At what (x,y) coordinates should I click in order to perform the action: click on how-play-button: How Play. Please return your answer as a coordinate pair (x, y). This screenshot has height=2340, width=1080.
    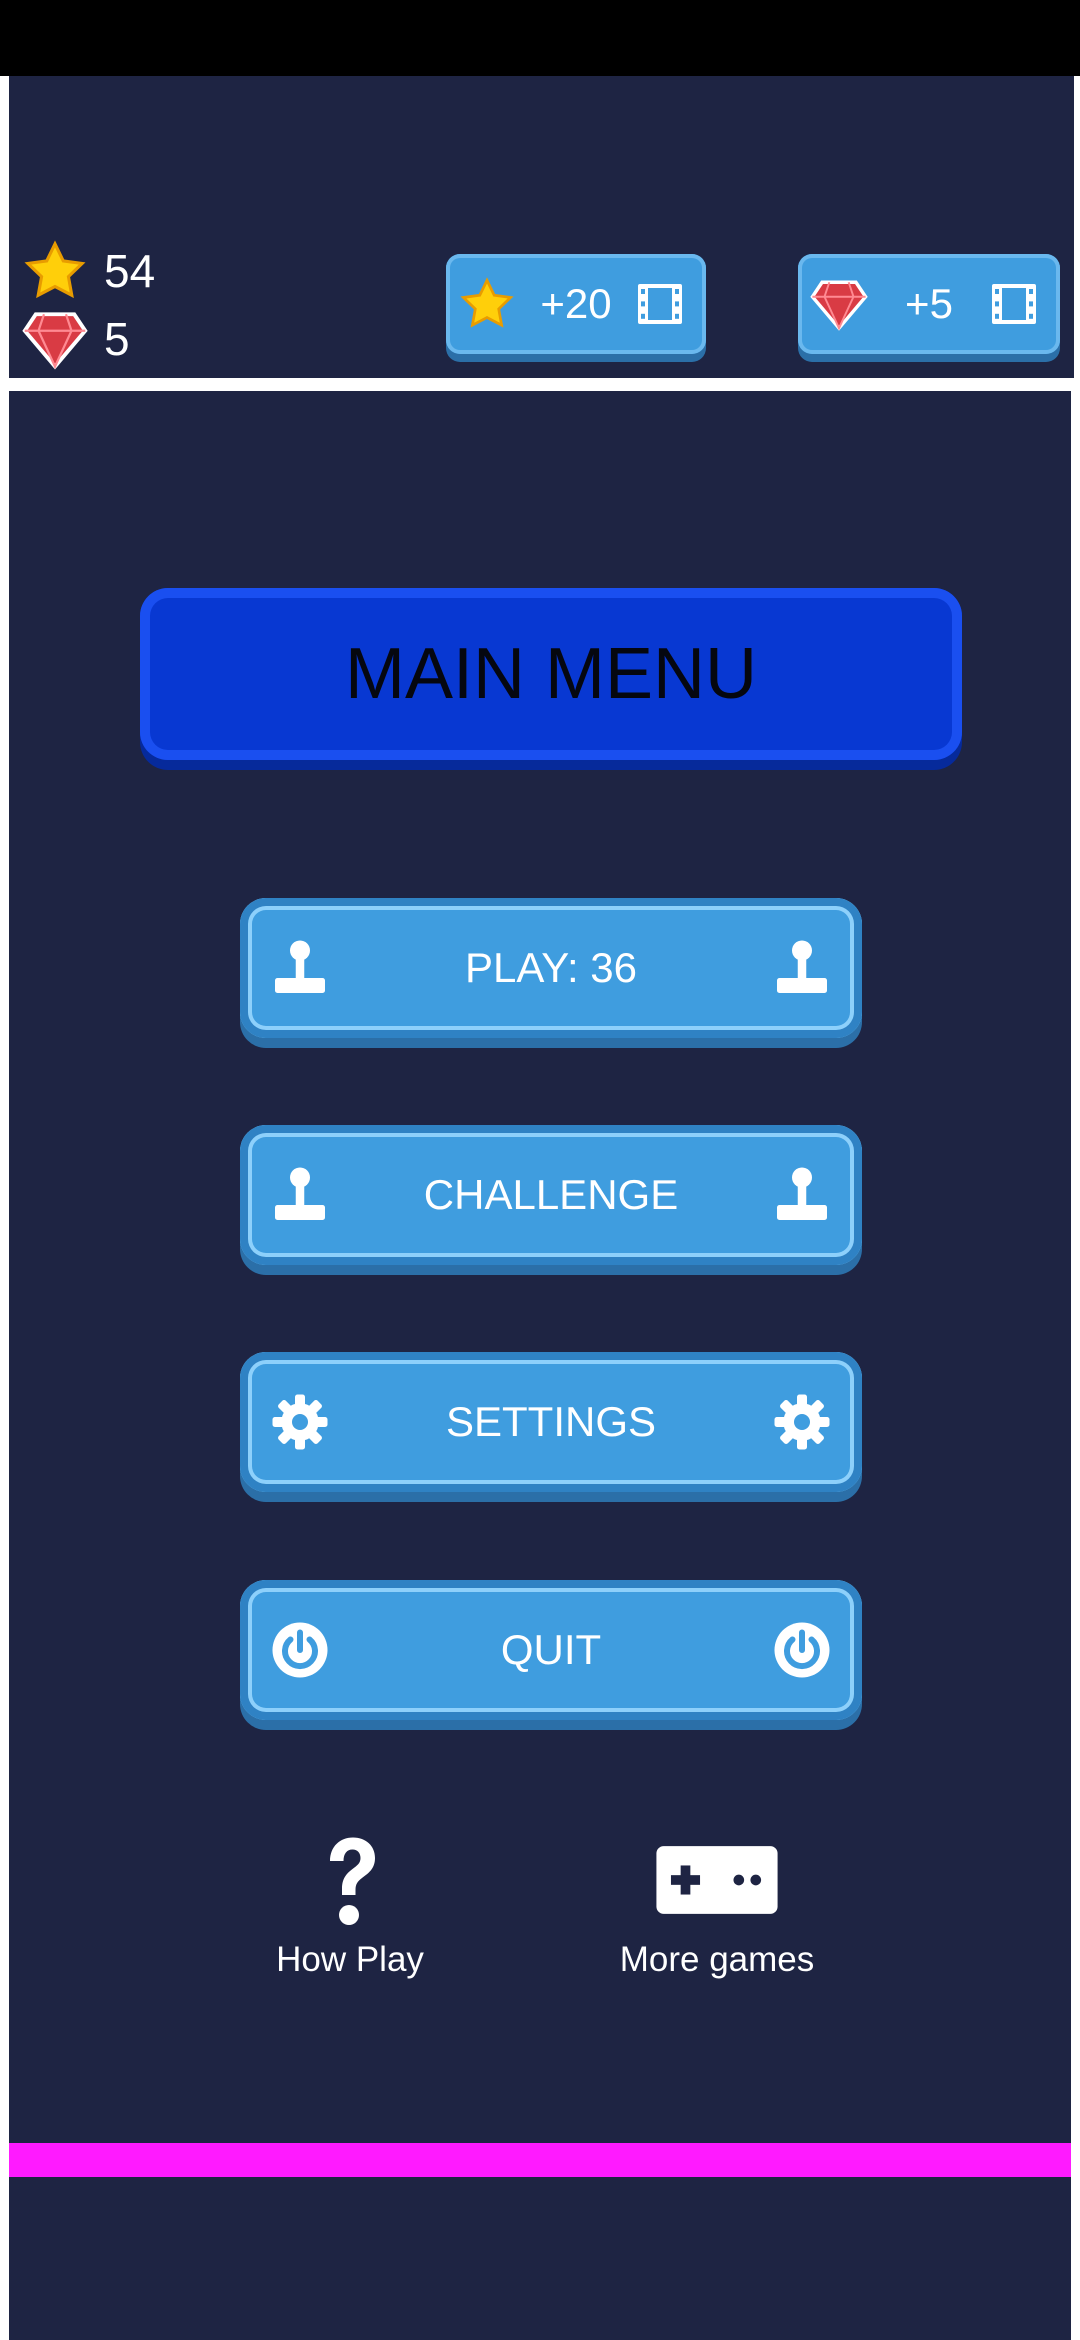
    Looking at the image, I should click on (350, 1905).